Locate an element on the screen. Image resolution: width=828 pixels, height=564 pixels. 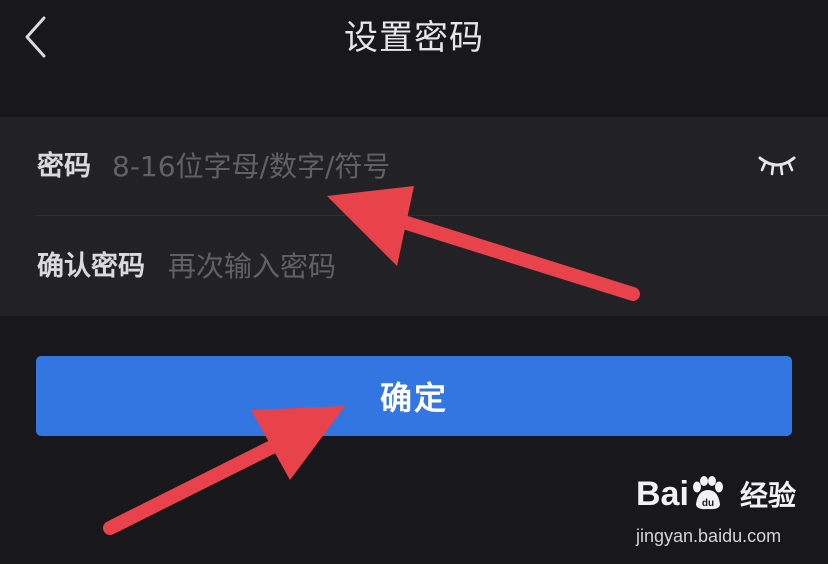
eye-closed-icon is located at coordinates (777, 166).